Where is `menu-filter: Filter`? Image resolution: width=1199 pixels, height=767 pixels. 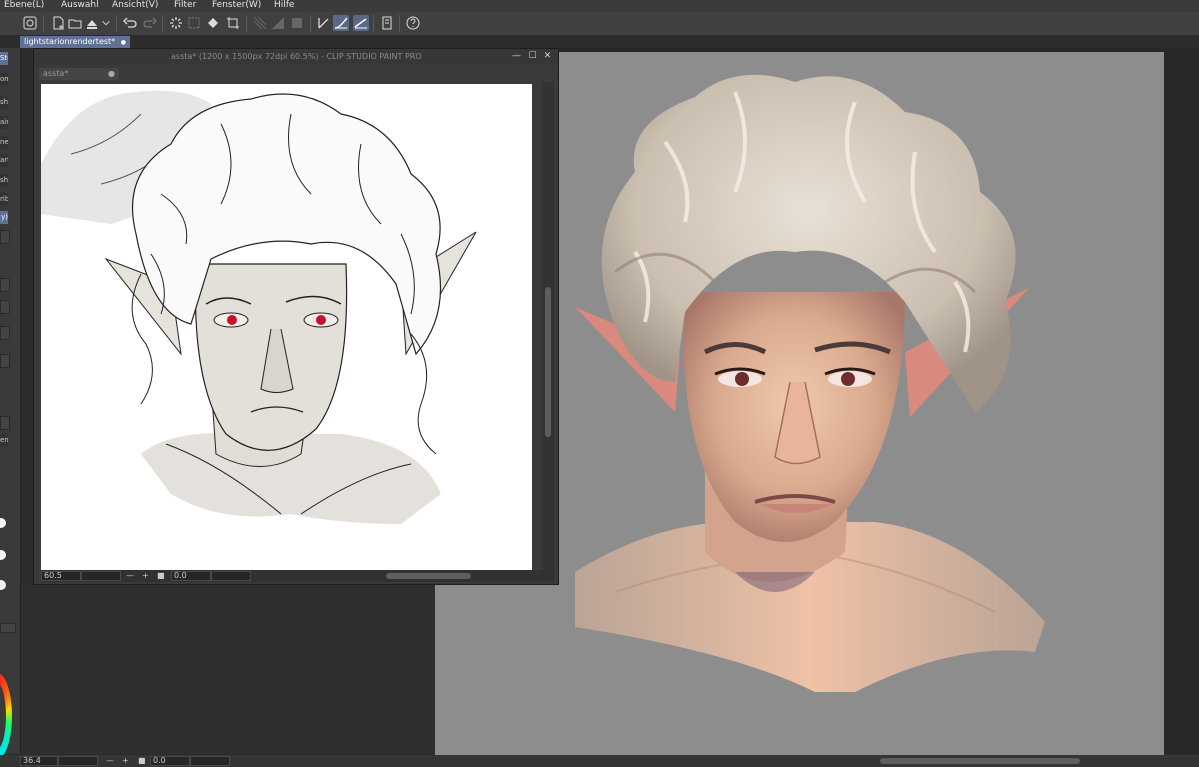 menu-filter: Filter is located at coordinates (185, 5).